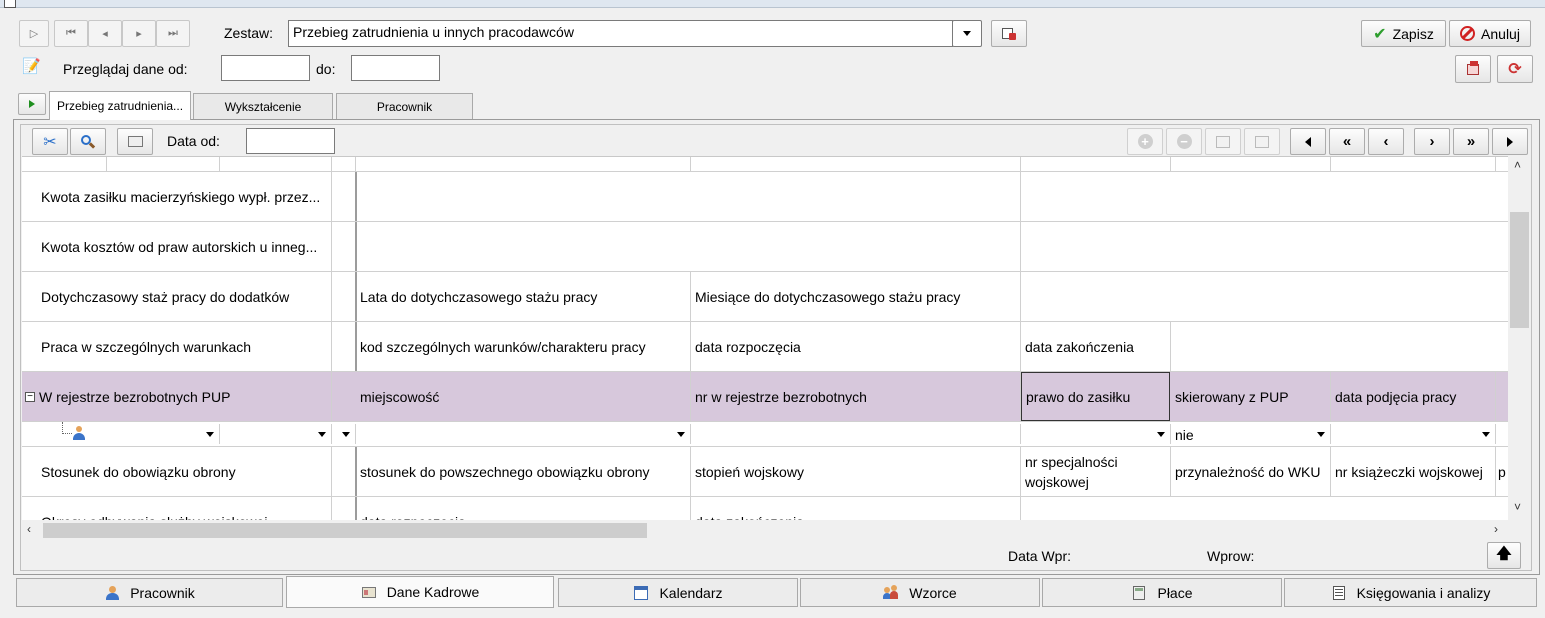 The height and width of the screenshot is (618, 1545). Describe the element at coordinates (1473, 69) in the screenshot. I see `export-button` at that location.